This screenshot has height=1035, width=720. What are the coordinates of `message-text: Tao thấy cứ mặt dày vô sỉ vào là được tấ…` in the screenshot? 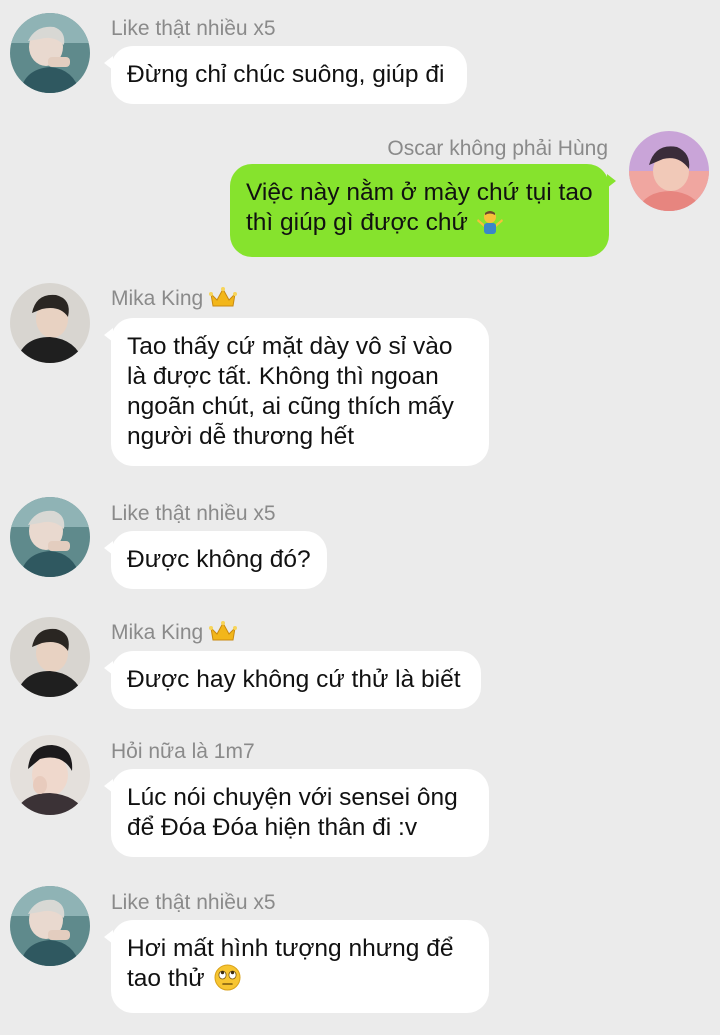 It's located at (290, 391).